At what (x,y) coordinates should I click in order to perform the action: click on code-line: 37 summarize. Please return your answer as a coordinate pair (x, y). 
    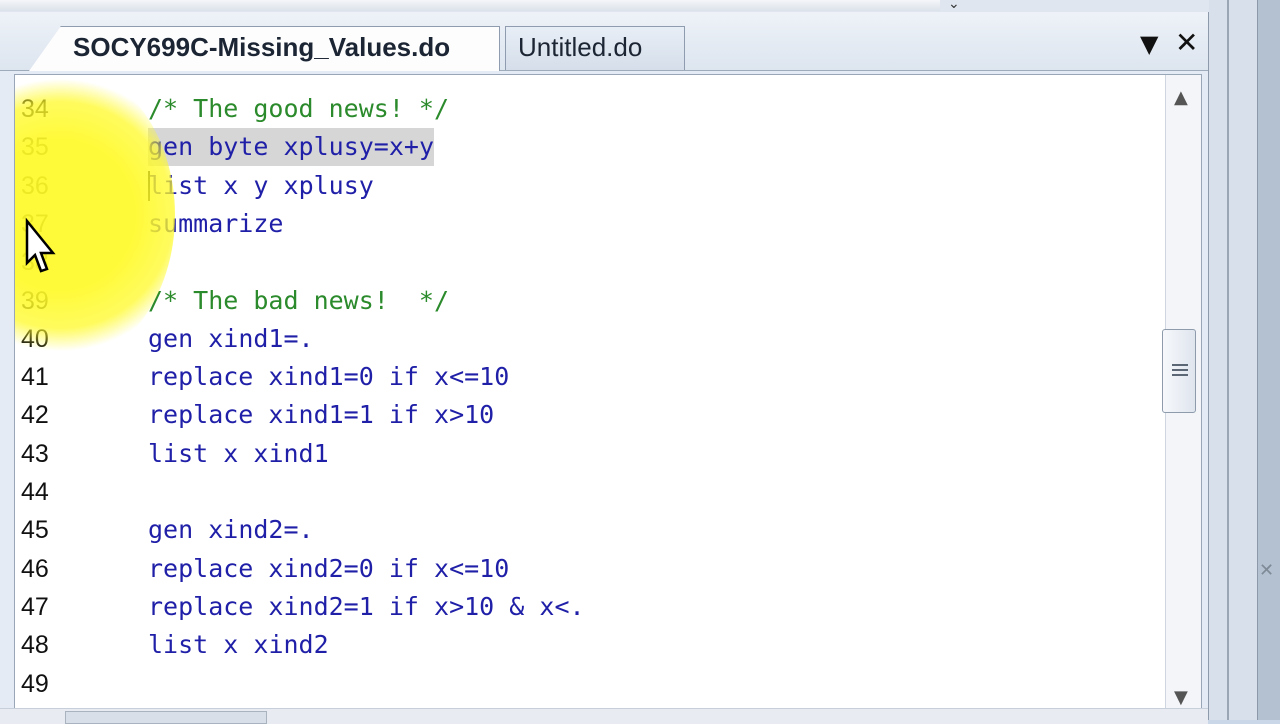
    Looking at the image, I should click on (590, 224).